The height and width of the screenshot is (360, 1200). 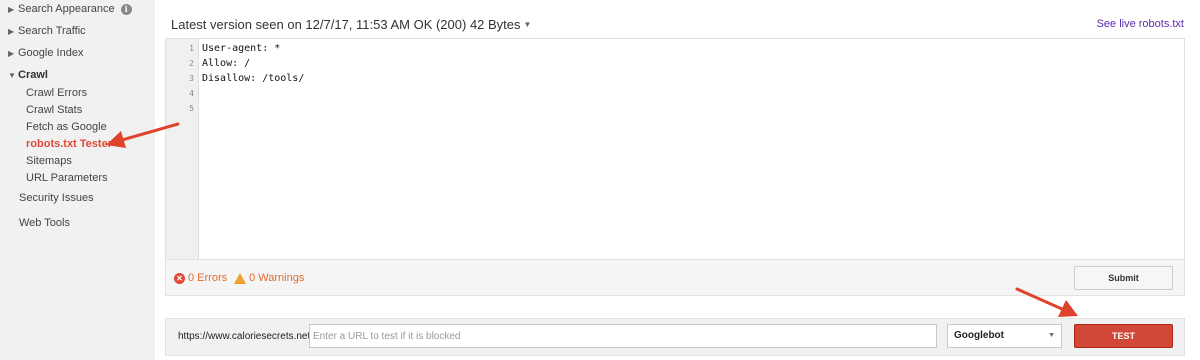 I want to click on see-live-robots-link: See live robots.txt, so click(x=1140, y=24).